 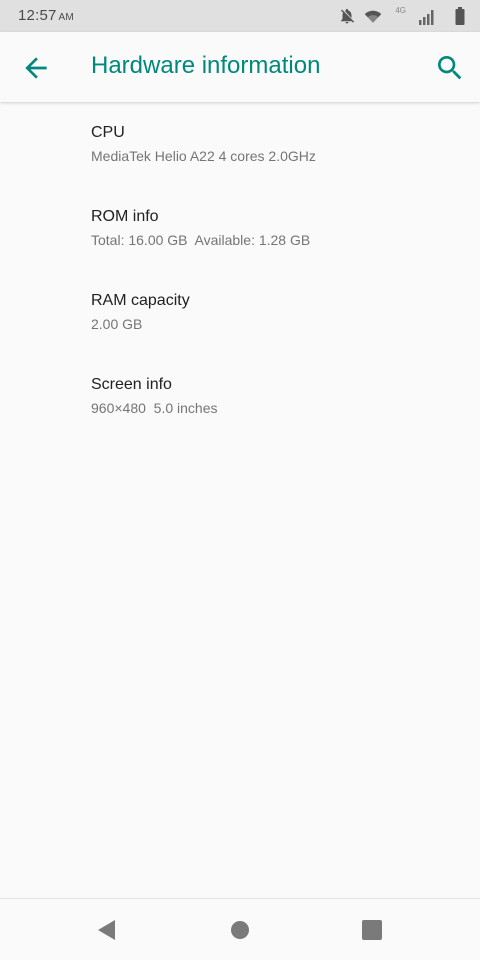 What do you see at coordinates (131, 384) in the screenshot?
I see `item-title: Screen info` at bounding box center [131, 384].